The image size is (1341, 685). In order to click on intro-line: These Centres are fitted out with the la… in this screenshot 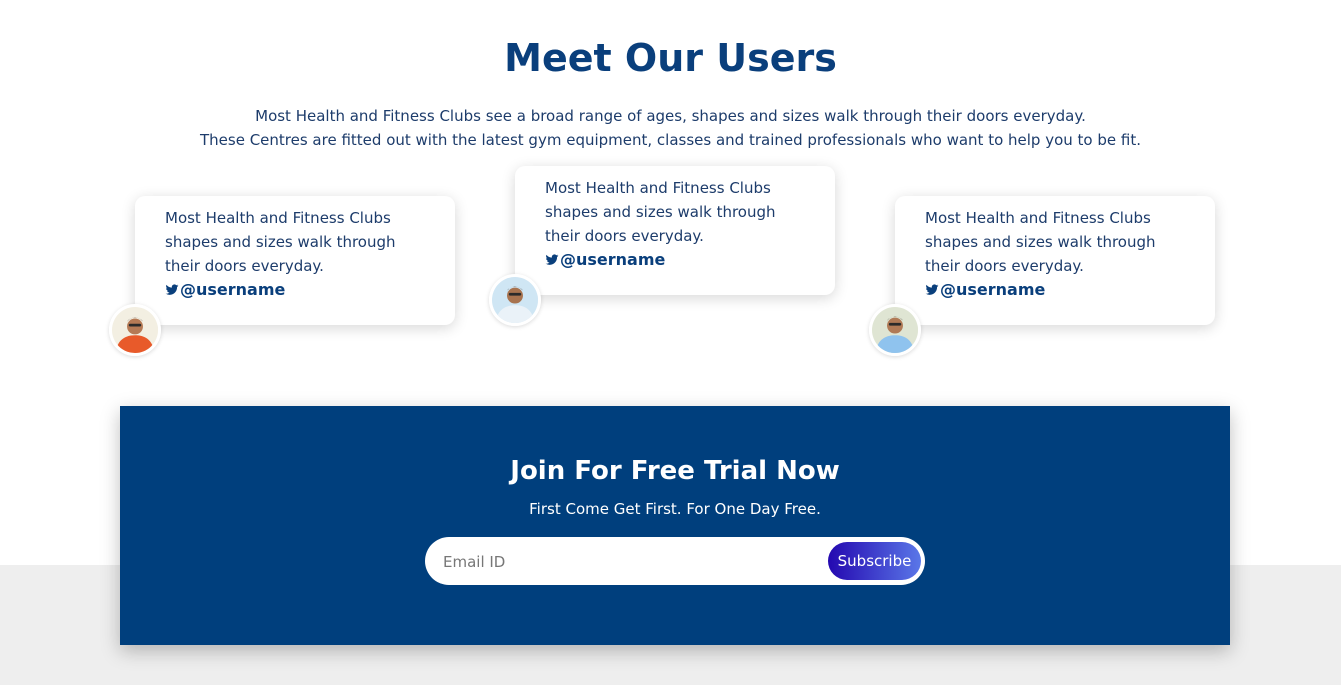, I will do `click(670, 140)`.